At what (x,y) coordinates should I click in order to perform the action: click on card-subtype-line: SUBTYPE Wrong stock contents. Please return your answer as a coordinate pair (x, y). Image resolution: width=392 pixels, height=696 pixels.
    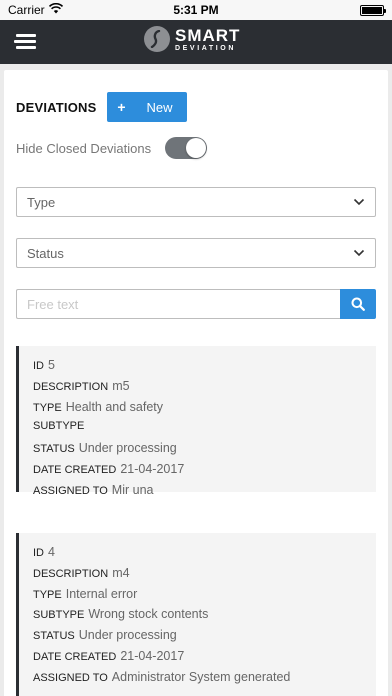
    Looking at the image, I should click on (197, 617).